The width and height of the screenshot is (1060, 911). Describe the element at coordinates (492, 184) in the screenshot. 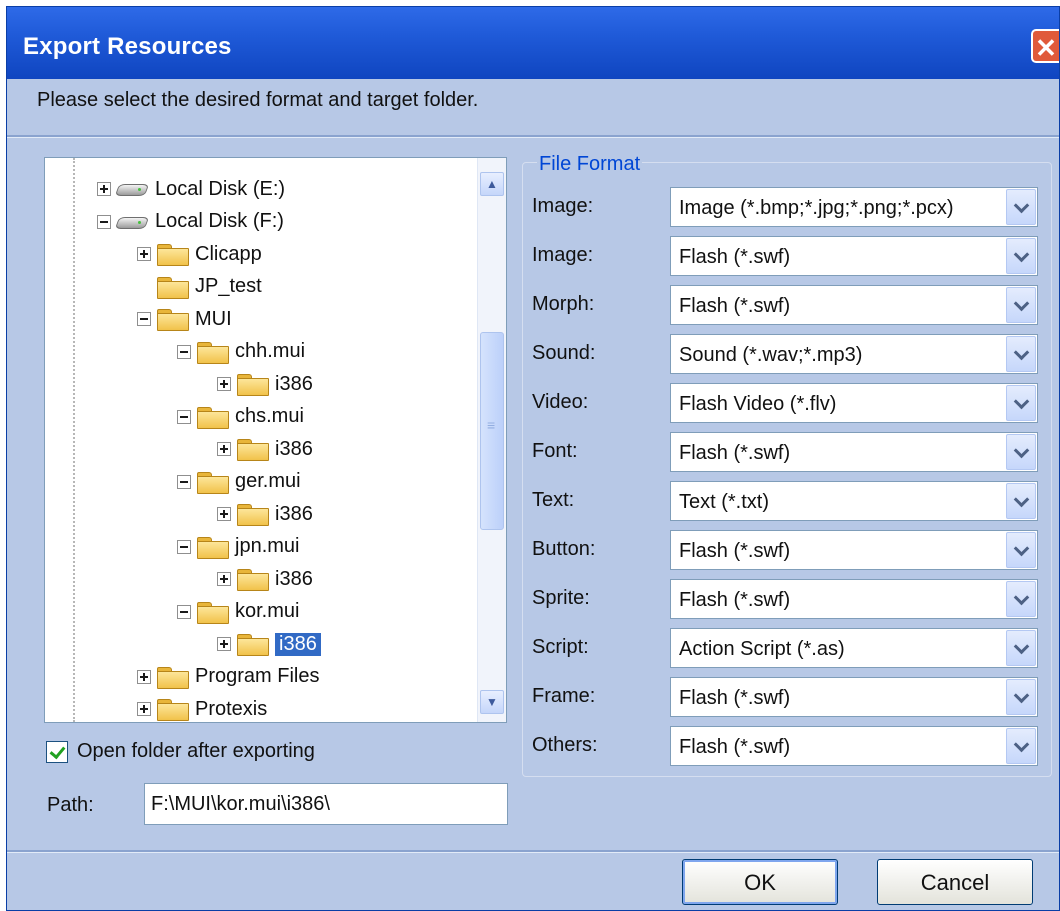

I see `scroll-up-icon: ▲` at that location.